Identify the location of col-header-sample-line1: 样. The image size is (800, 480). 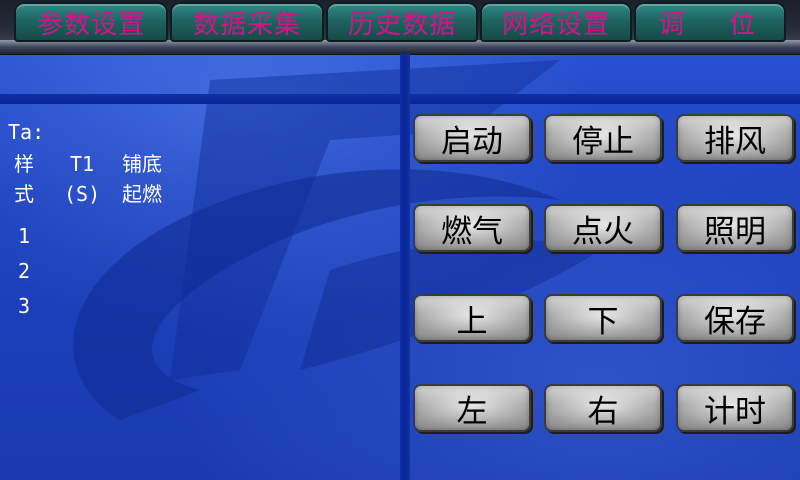
(24, 164).